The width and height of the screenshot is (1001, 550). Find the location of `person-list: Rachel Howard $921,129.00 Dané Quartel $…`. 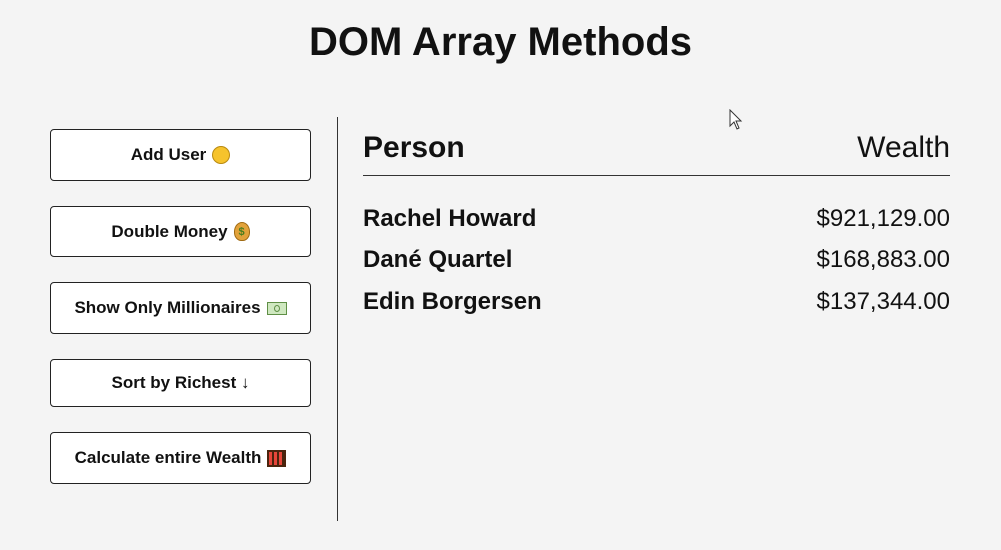

person-list: Rachel Howard $921,129.00 Dané Quartel $… is located at coordinates (656, 260).